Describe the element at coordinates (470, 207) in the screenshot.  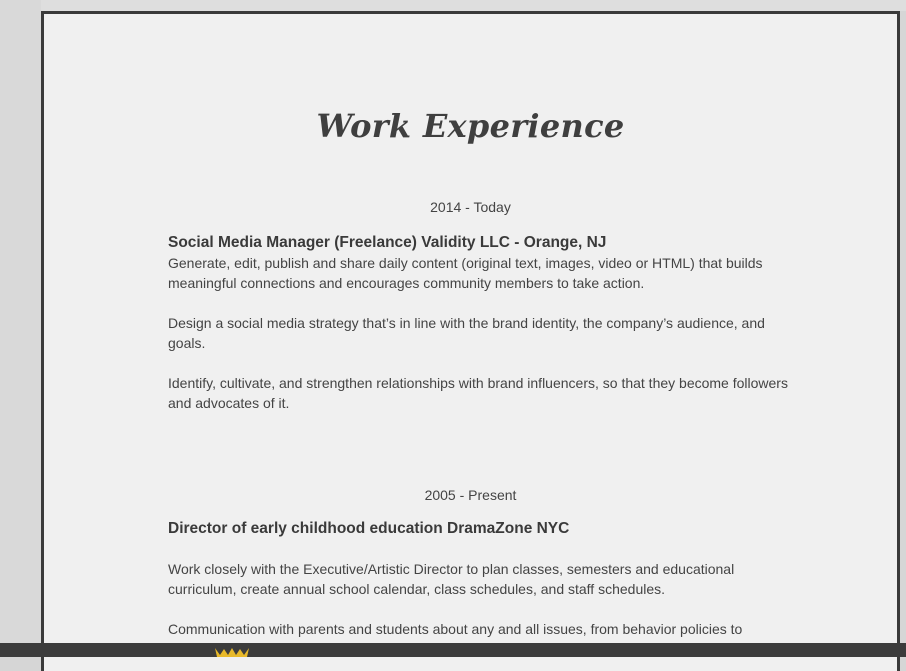
I see `job-1-date: 2014 - Today` at that location.